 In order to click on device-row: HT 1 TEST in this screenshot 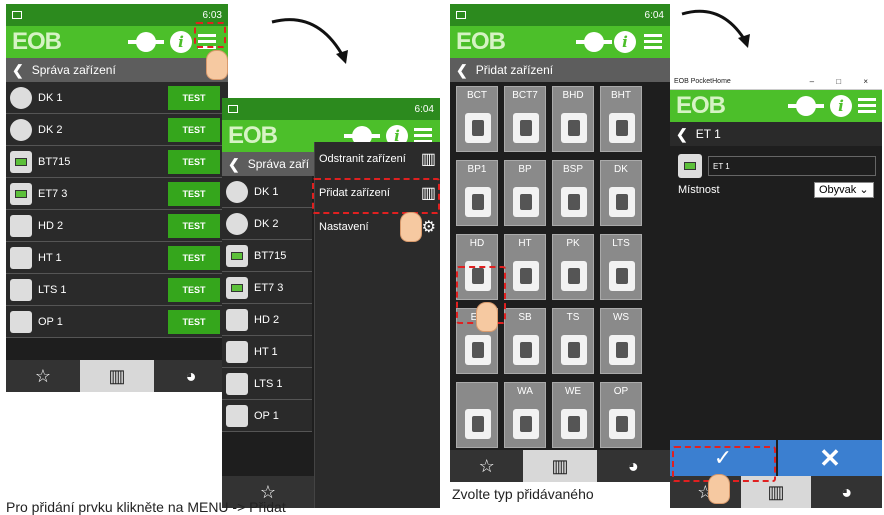, I will do `click(117, 258)`.